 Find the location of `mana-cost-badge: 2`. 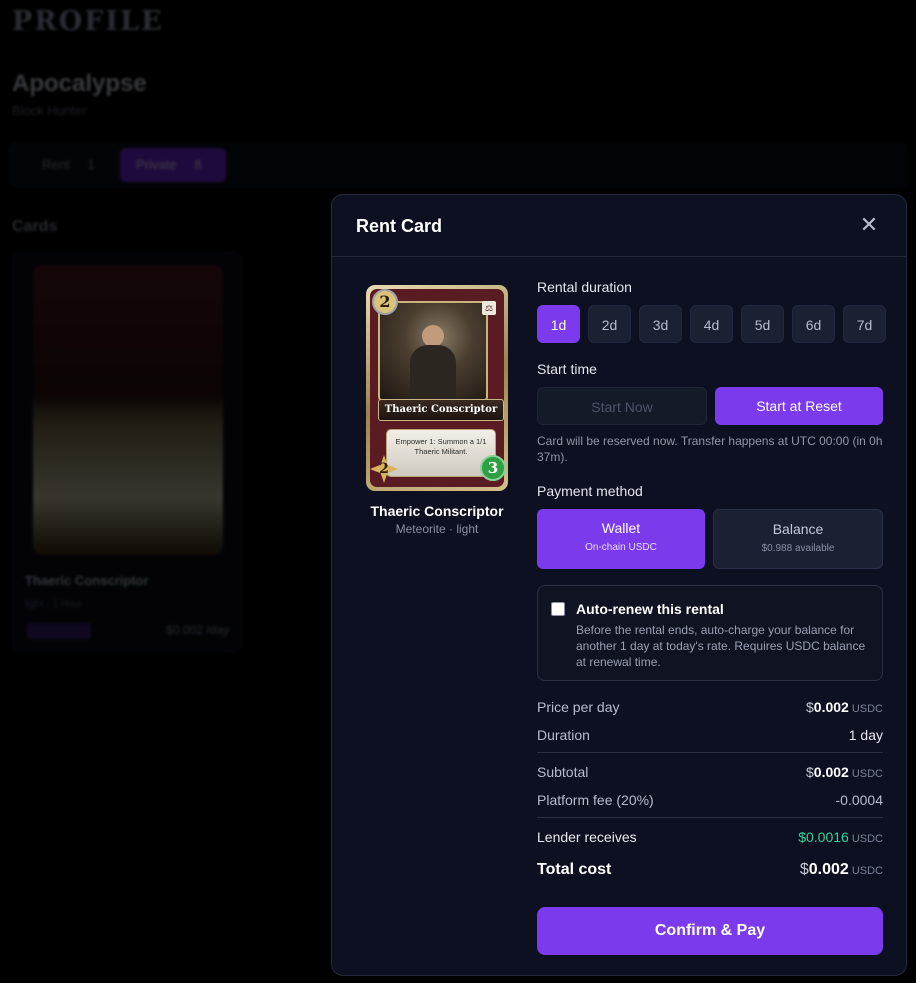

mana-cost-badge: 2 is located at coordinates (385, 302).